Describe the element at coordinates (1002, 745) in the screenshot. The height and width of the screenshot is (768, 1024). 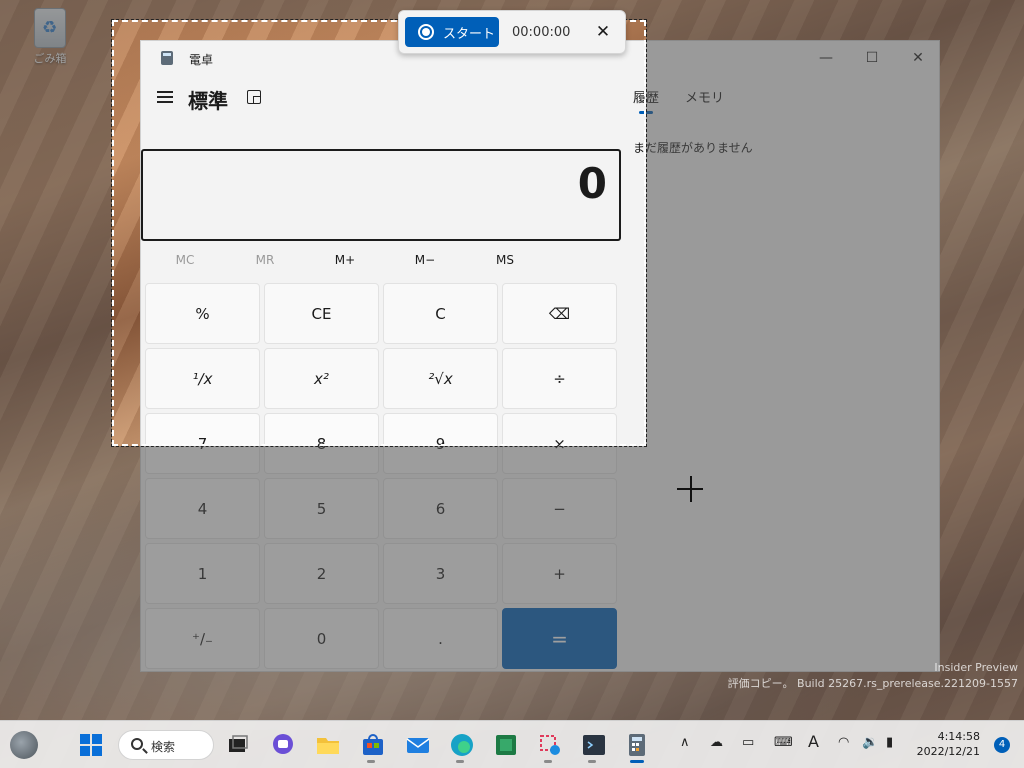
I see `notification-badge: 4` at that location.